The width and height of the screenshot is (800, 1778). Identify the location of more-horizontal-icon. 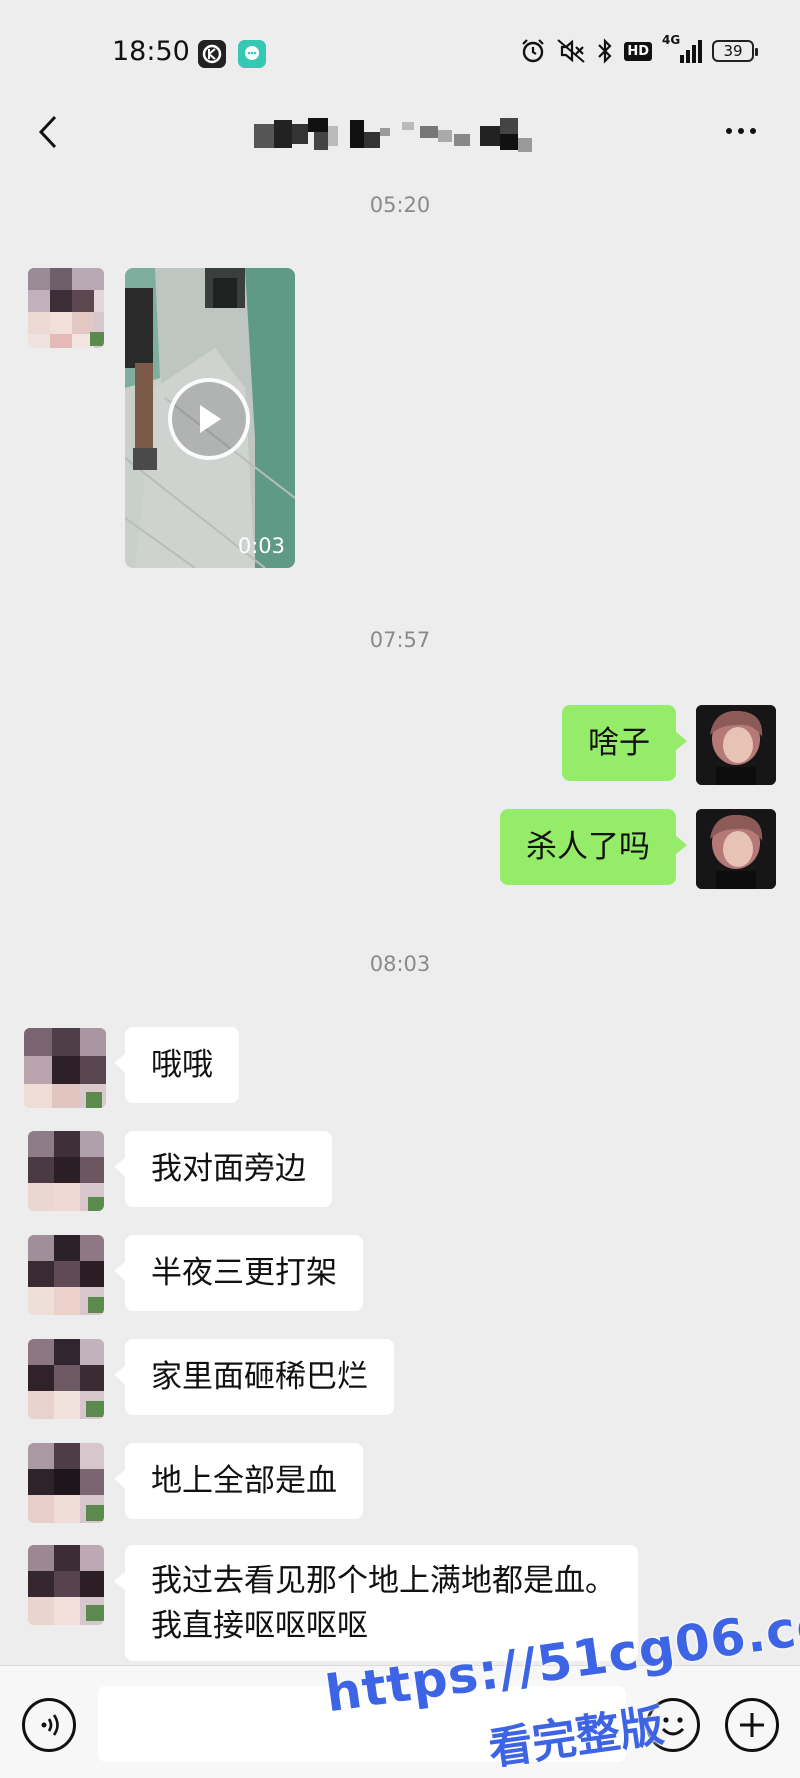
(729, 131).